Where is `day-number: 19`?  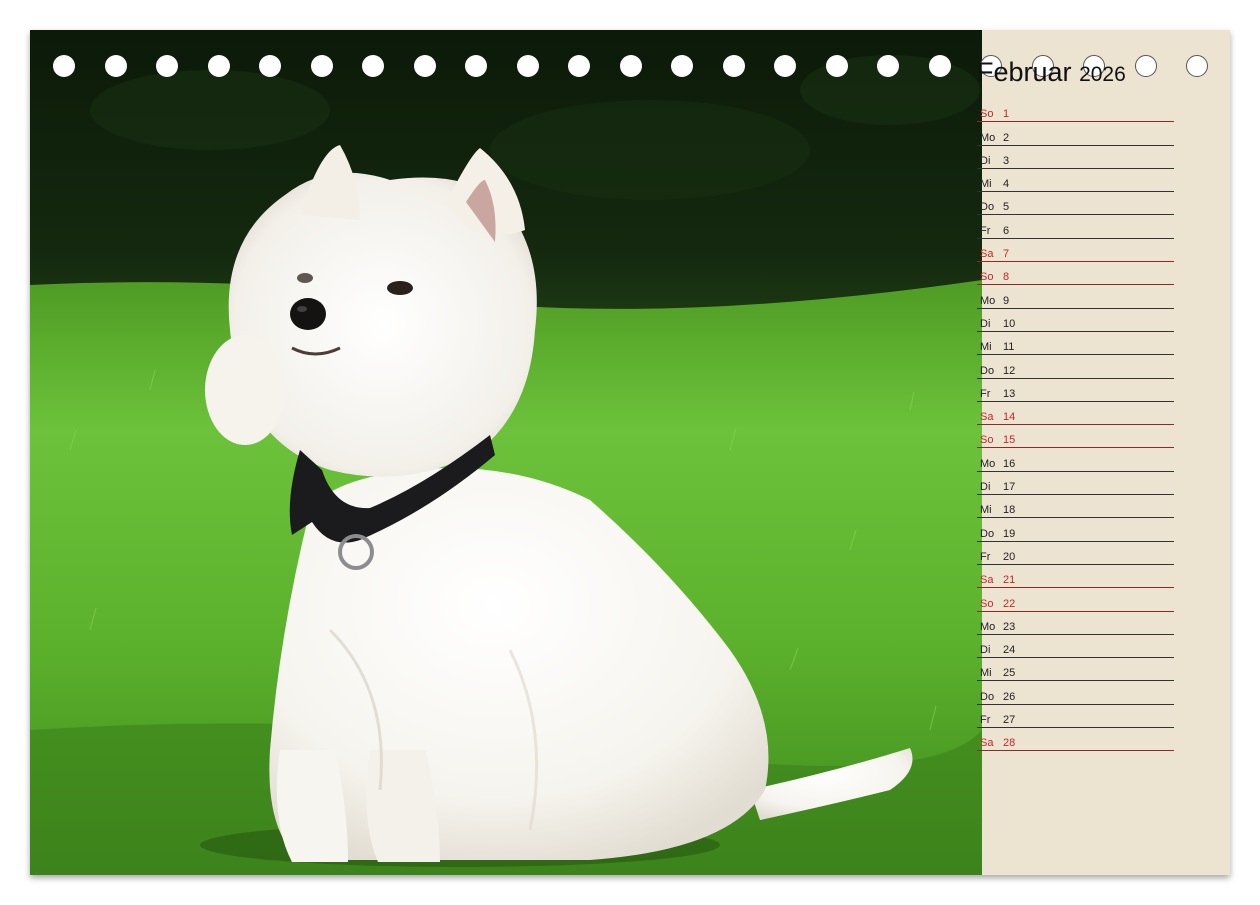 day-number: 19 is located at coordinates (1009, 533).